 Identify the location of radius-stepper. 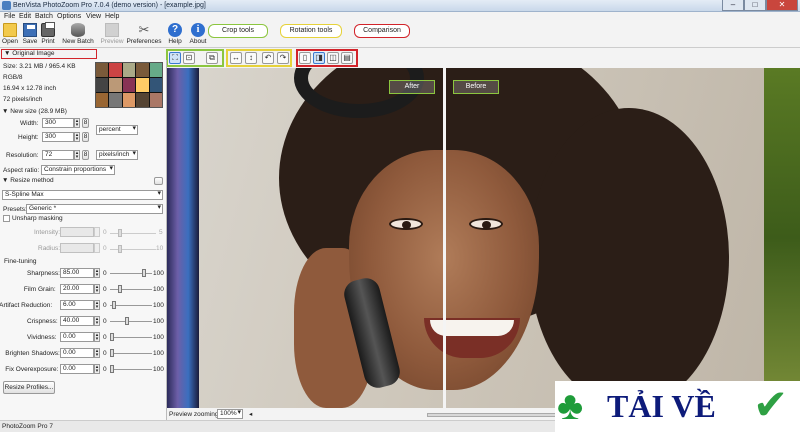
(97, 248).